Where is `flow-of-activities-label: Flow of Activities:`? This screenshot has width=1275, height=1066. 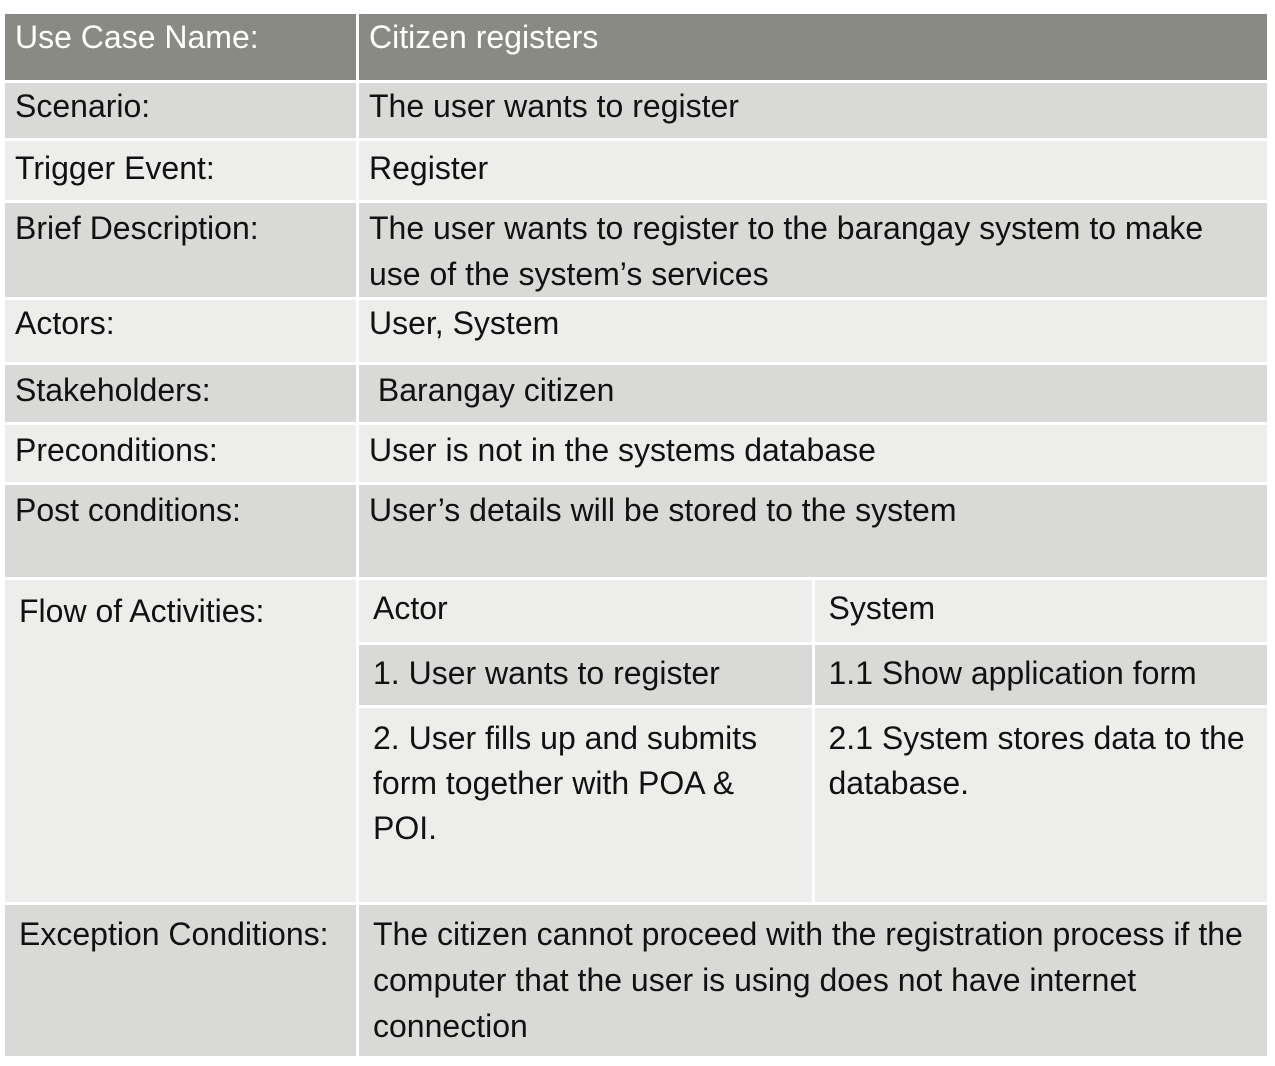
flow-of-activities-label: Flow of Activities: is located at coordinates (180, 741).